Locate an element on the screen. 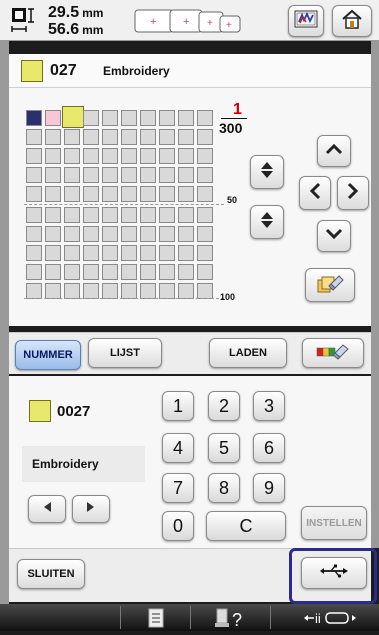  close-button: SLUITEN is located at coordinates (51, 574).